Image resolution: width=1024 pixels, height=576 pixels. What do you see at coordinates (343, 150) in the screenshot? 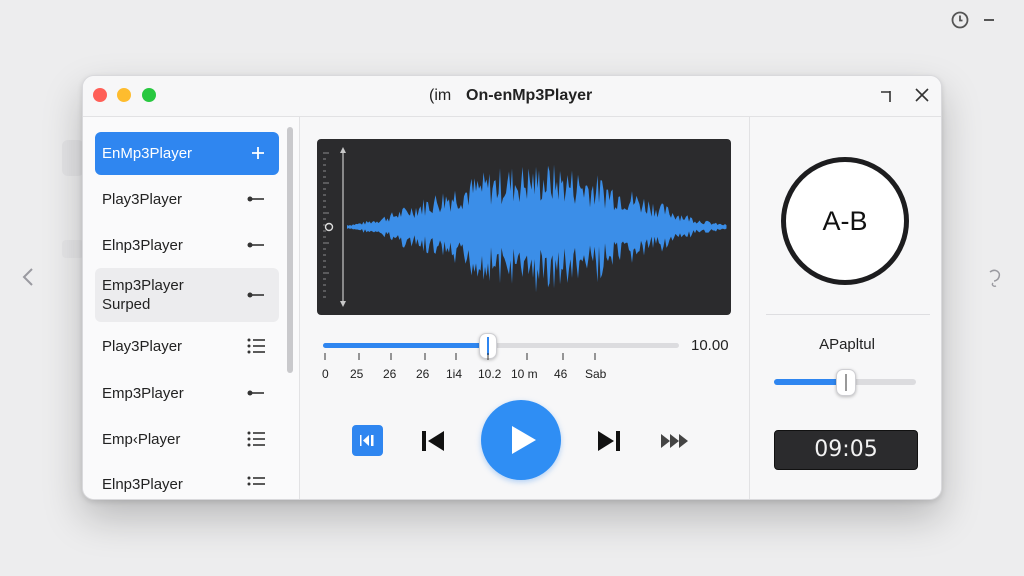
I see `playhead-top-arrow` at bounding box center [343, 150].